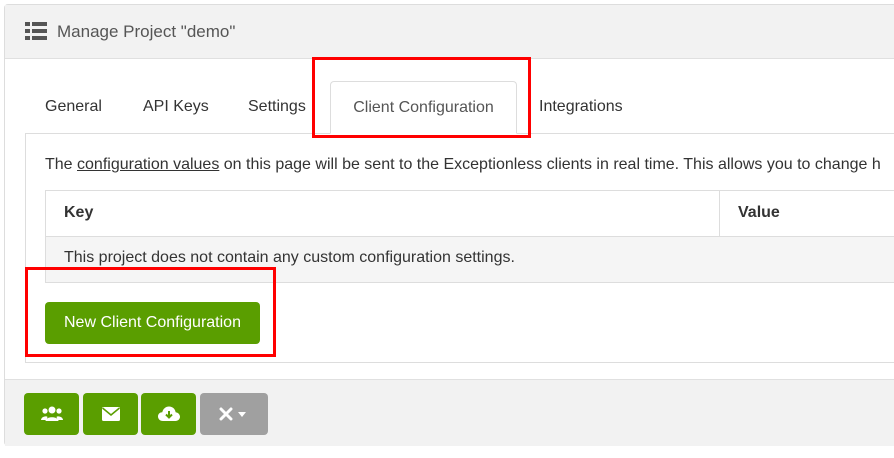  Describe the element at coordinates (581, 107) in the screenshot. I see `tab-integrations: Integrations` at that location.